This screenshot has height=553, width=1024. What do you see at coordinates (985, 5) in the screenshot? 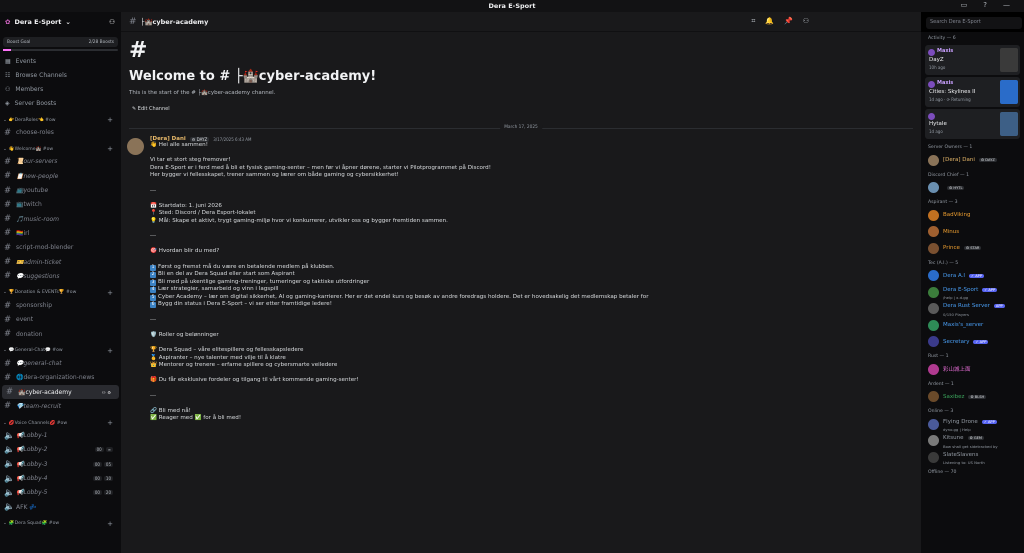
I see `help-icon: ?` at bounding box center [985, 5].